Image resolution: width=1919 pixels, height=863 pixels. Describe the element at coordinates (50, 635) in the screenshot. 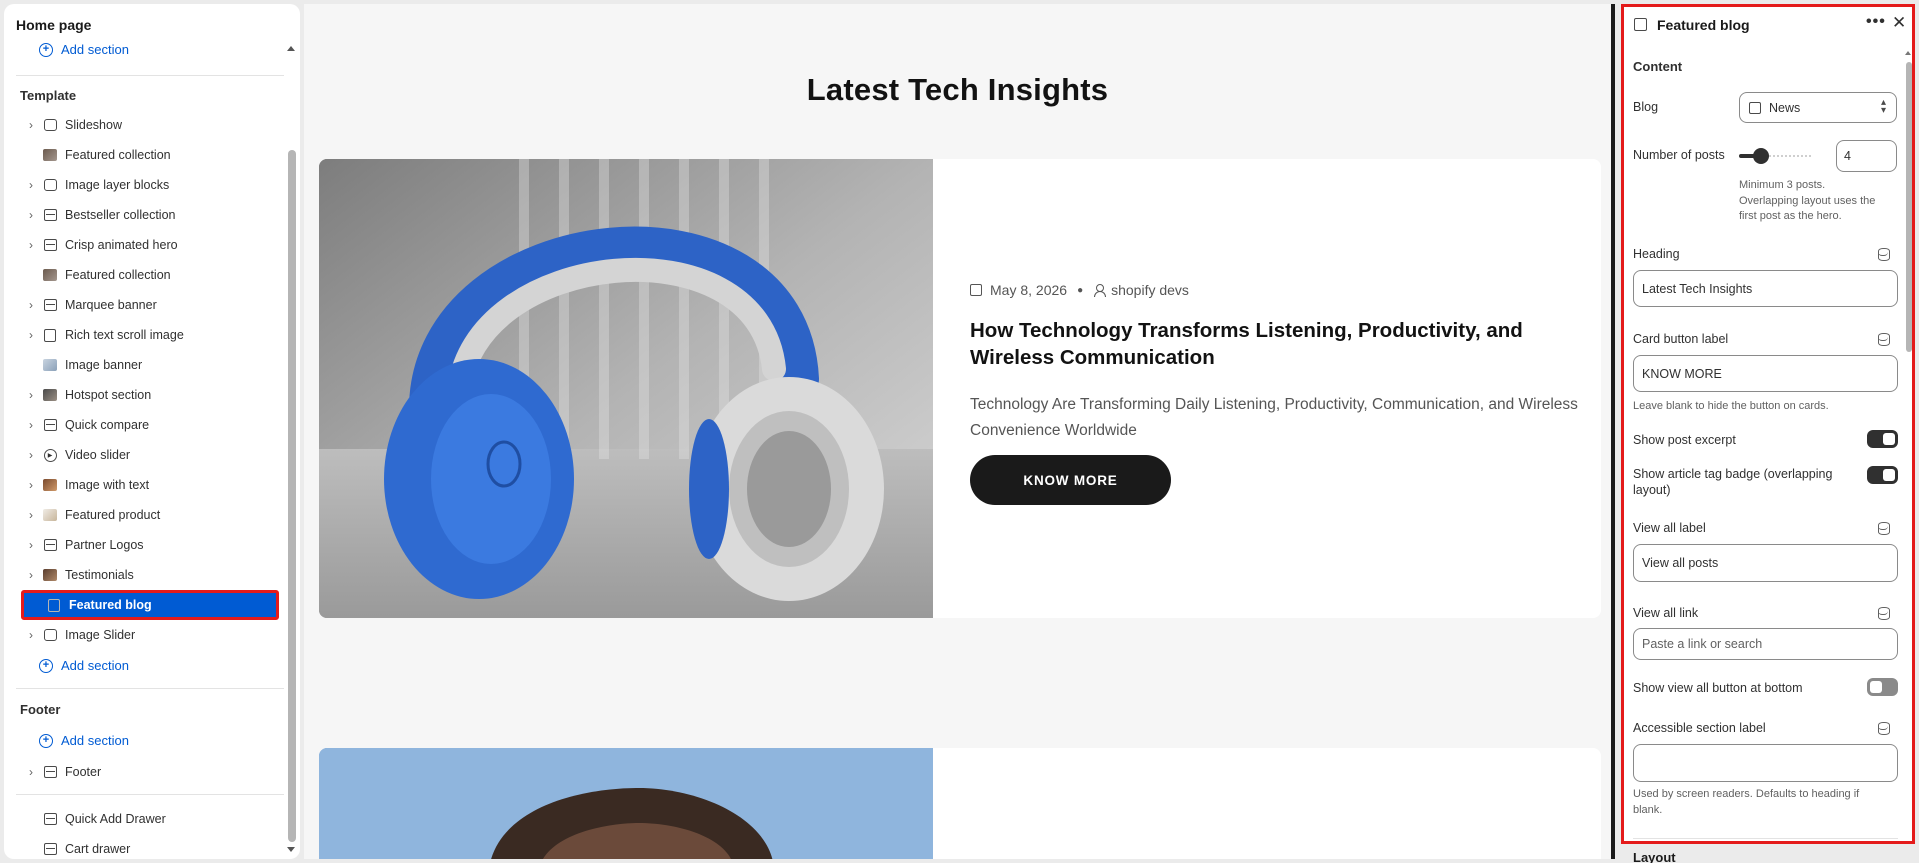

I see `image-icon` at that location.